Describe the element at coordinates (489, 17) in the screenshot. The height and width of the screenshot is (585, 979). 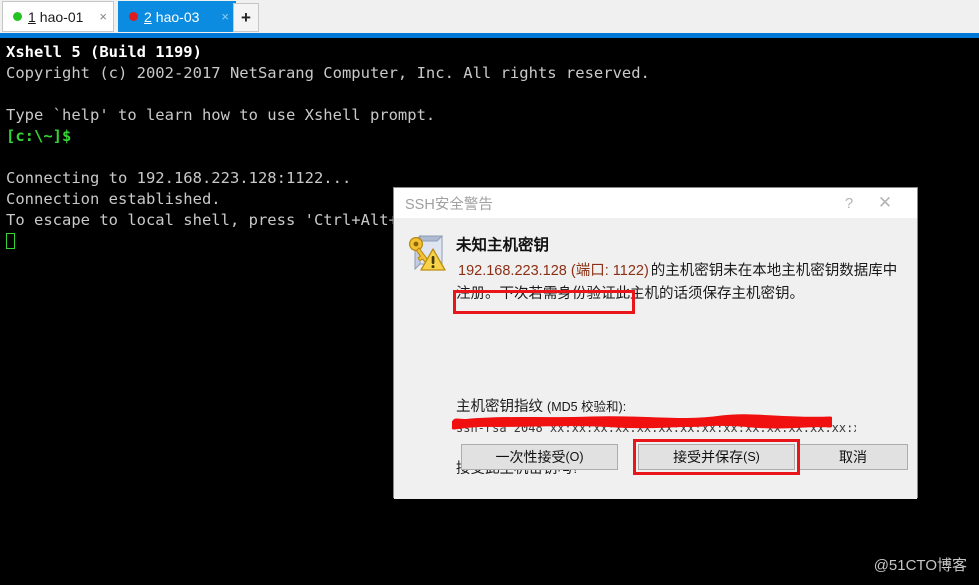
I see `tab-bar: 1 hao-01 × 2 hao-03 × +` at that location.